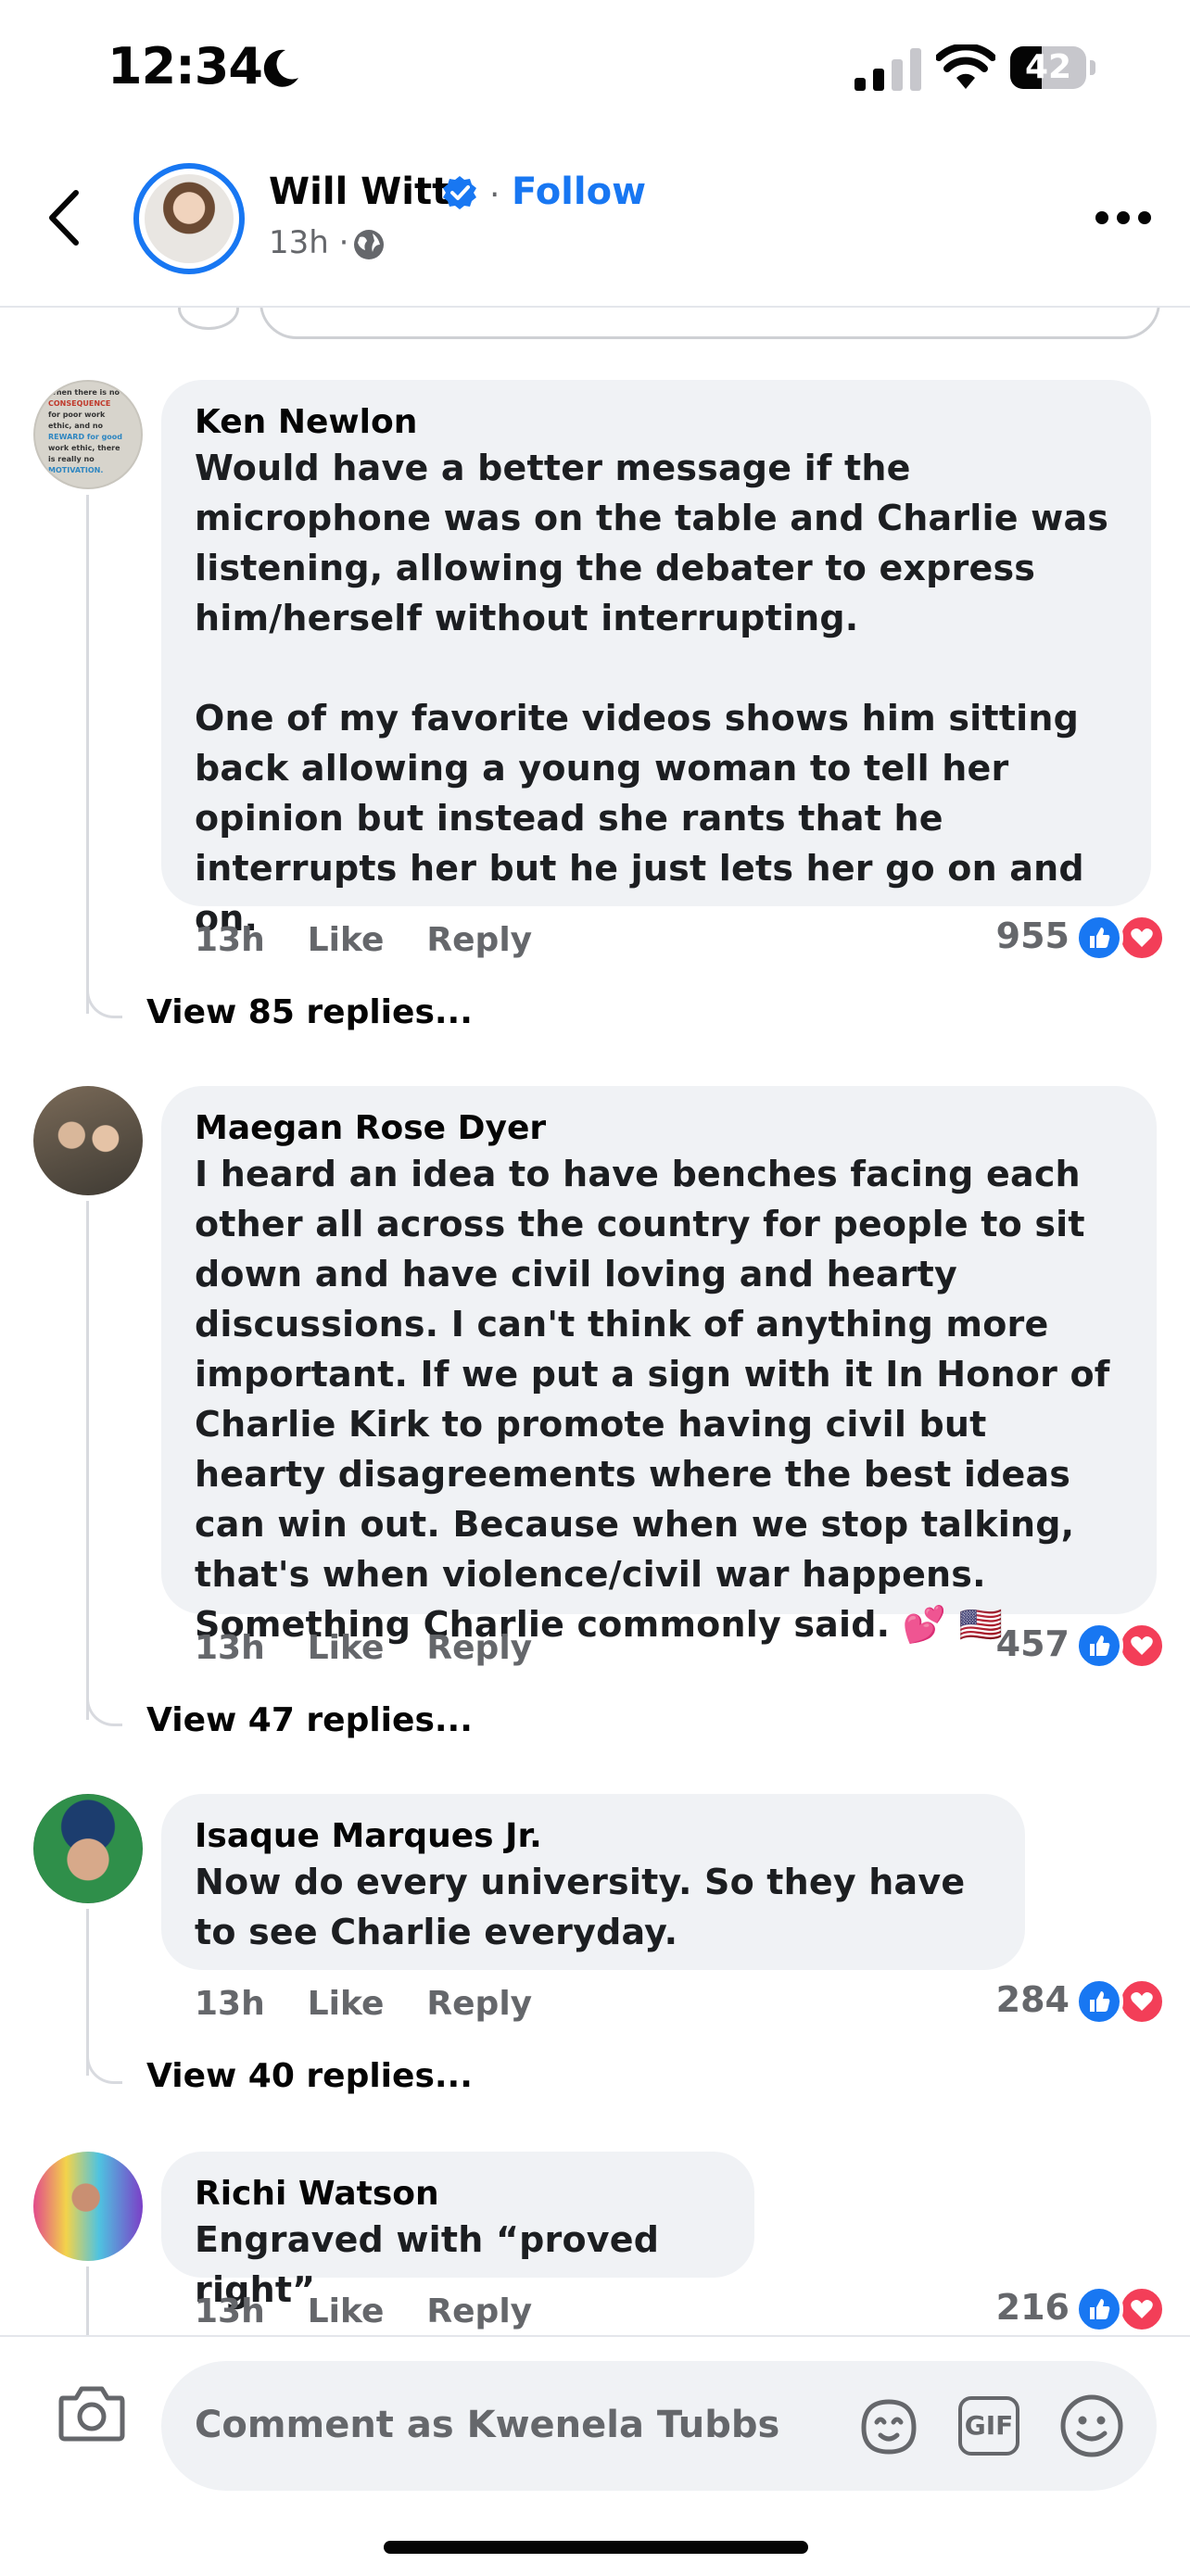 Image resolution: width=1190 pixels, height=2576 pixels. I want to click on more-icon, so click(1123, 218).